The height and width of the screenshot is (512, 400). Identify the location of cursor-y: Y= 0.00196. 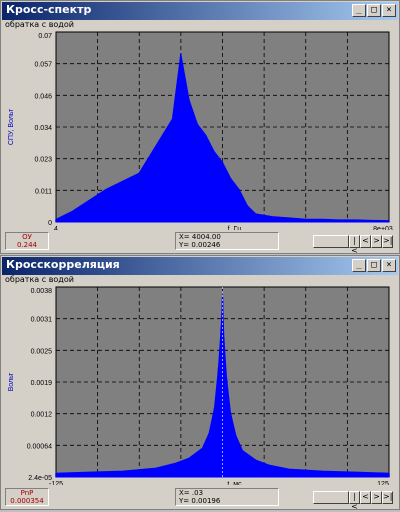
(200, 501).